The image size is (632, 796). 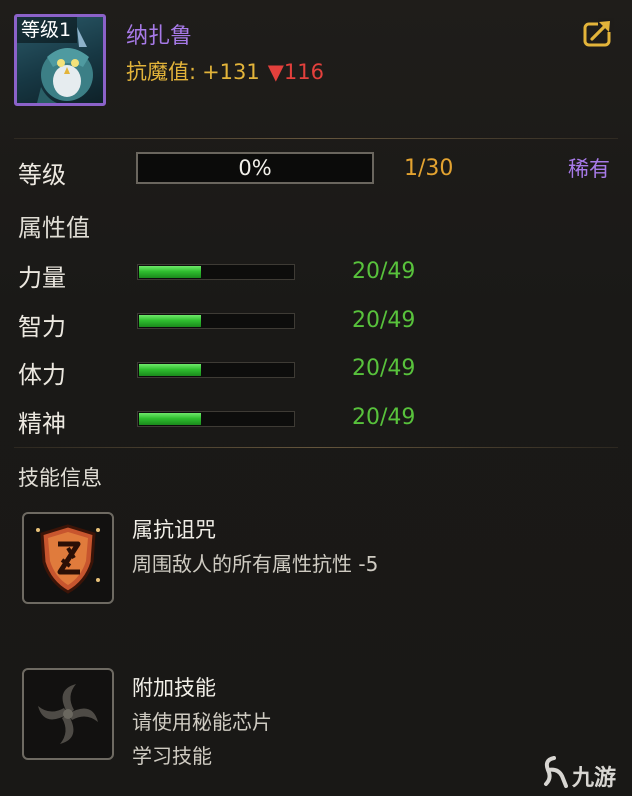 I want to click on magic-resist-bonus: +131, so click(x=231, y=72).